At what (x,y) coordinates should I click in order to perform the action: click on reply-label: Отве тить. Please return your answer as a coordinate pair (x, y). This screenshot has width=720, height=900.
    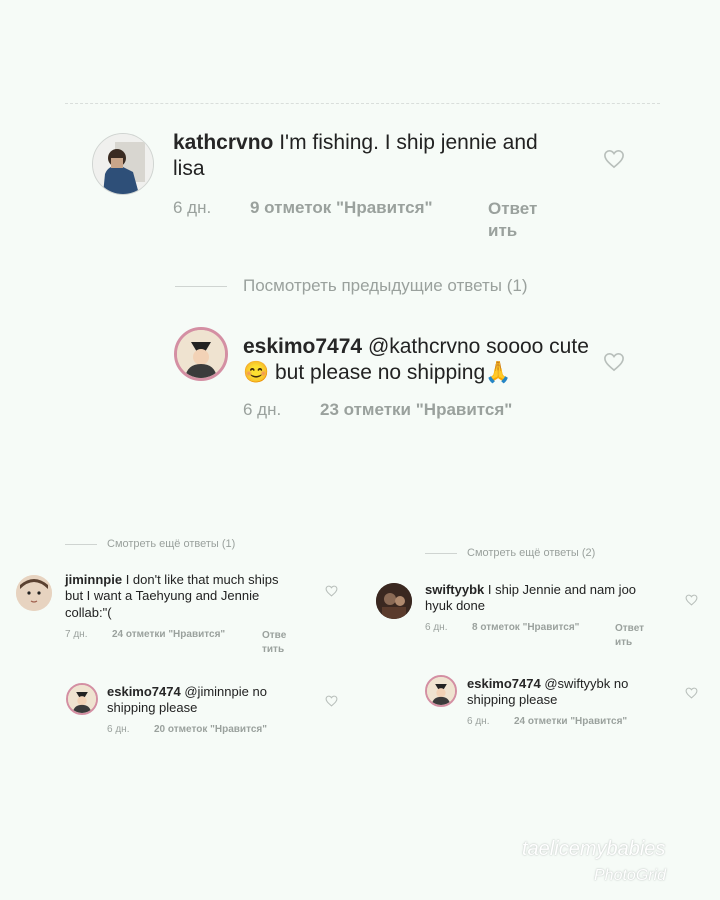
    Looking at the image, I should click on (274, 642).